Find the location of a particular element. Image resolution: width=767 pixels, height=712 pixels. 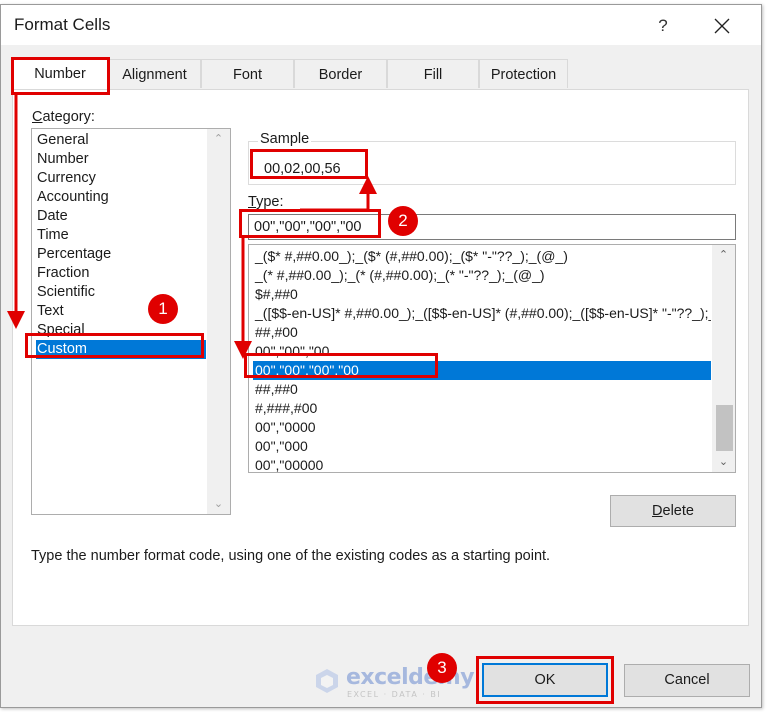

delete-button: Delete is located at coordinates (673, 511).